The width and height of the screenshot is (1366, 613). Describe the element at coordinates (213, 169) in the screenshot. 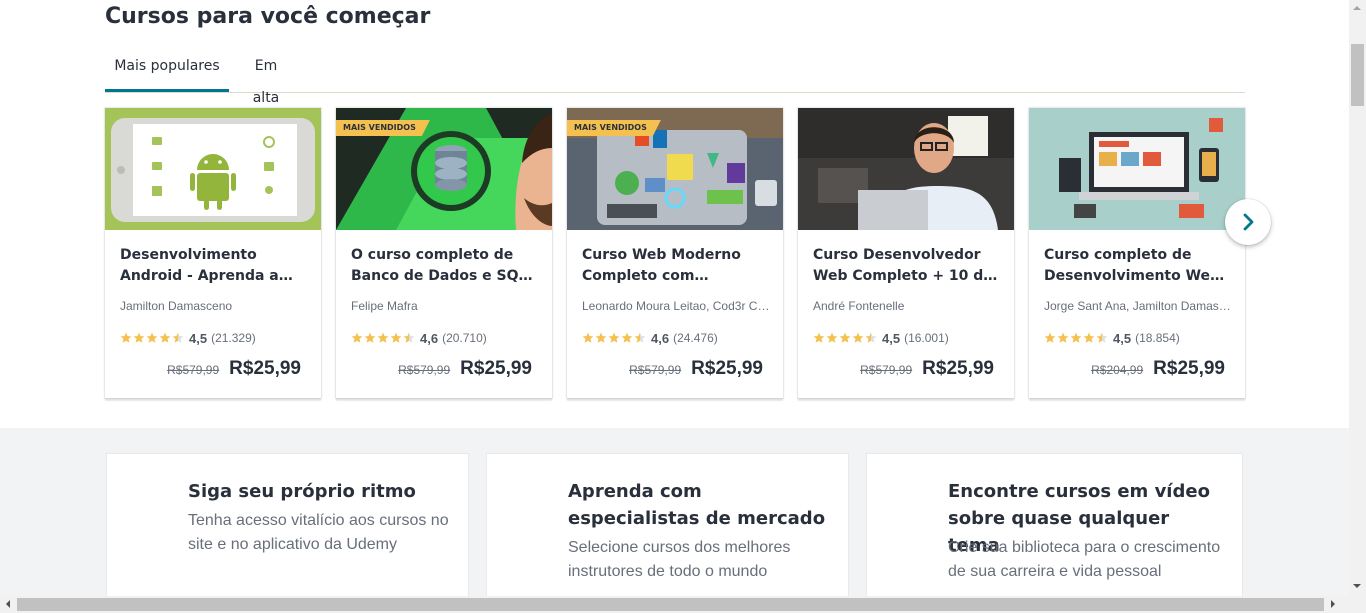

I see `course-thumbnail-android` at that location.